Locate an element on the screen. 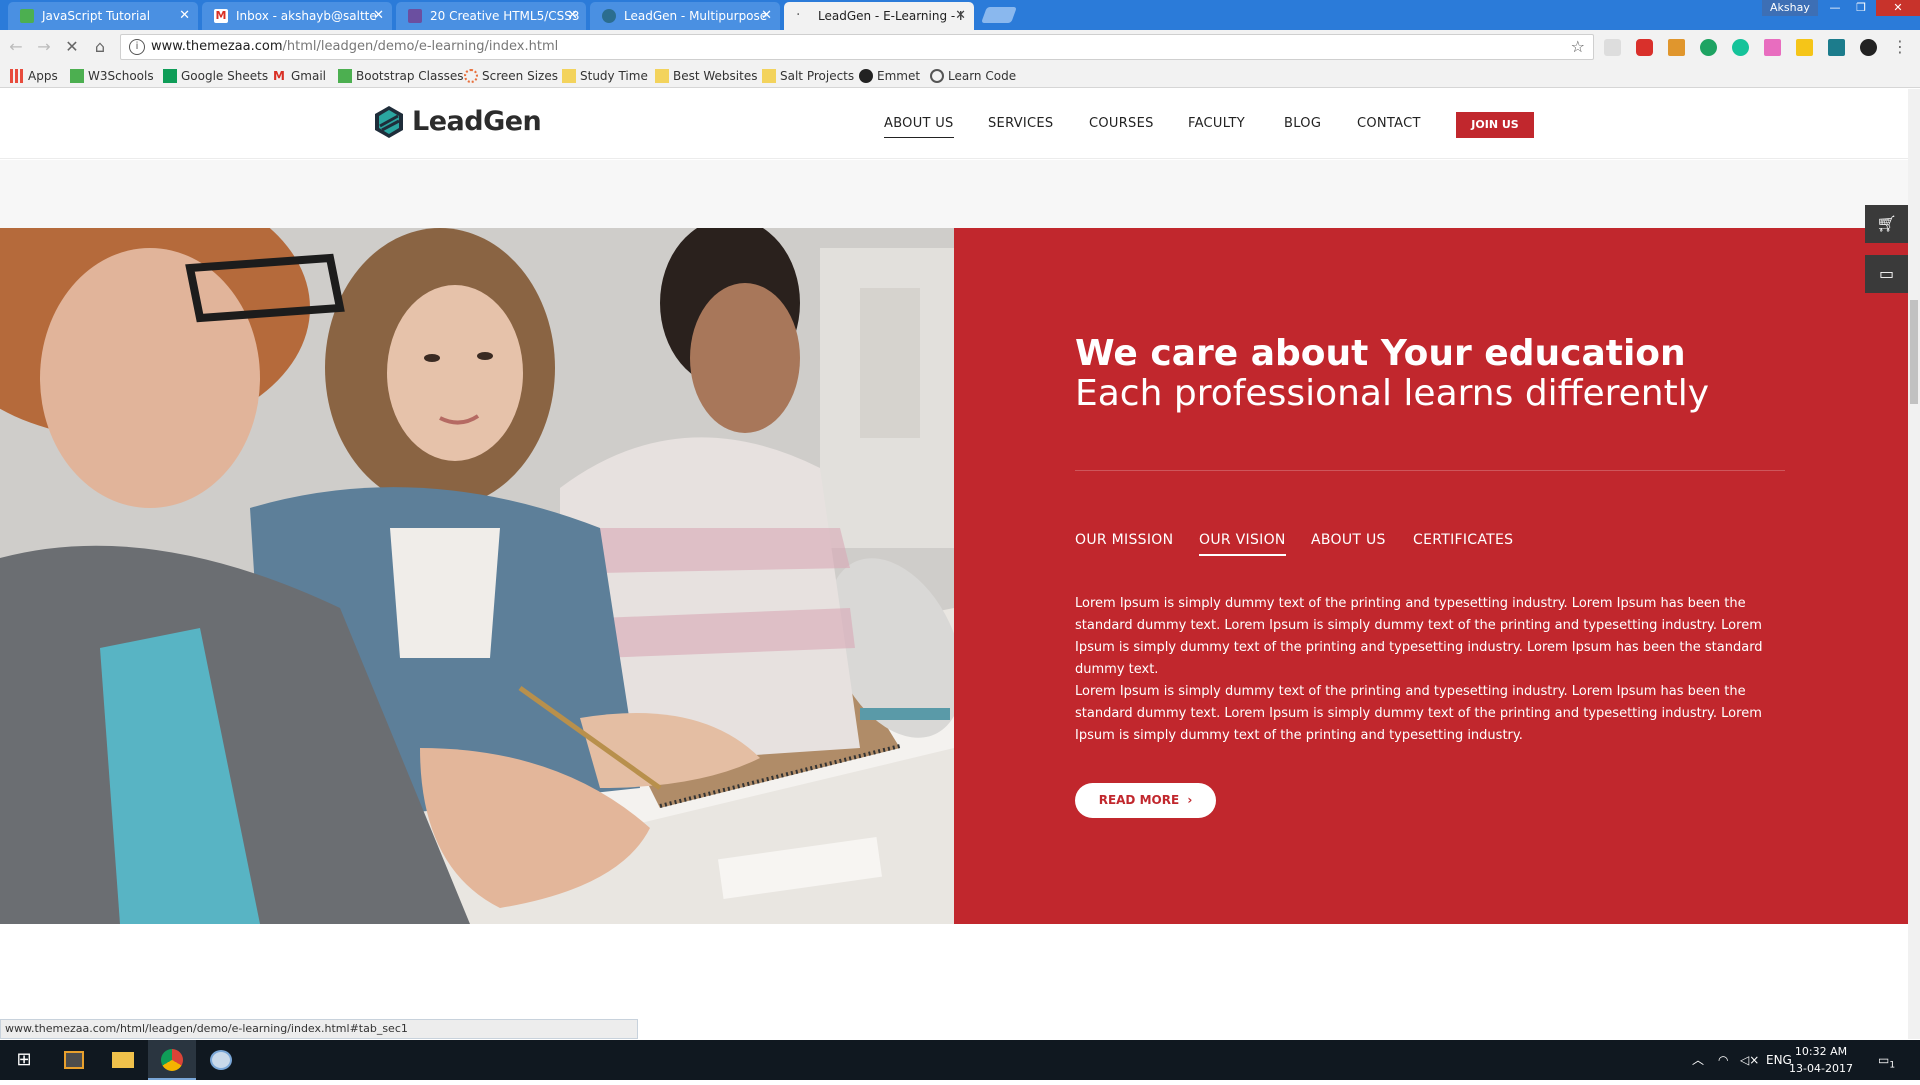  scrollbar-thumb is located at coordinates (1914, 352).